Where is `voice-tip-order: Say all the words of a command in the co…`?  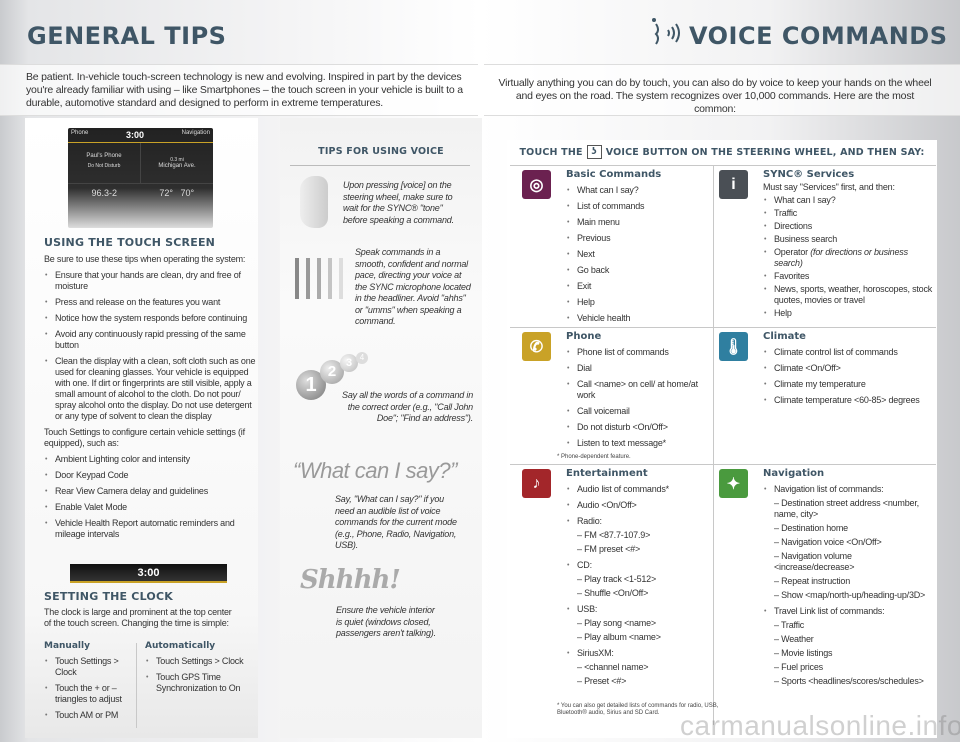 voice-tip-order: Say all the words of a command in the co… is located at coordinates (407, 406).